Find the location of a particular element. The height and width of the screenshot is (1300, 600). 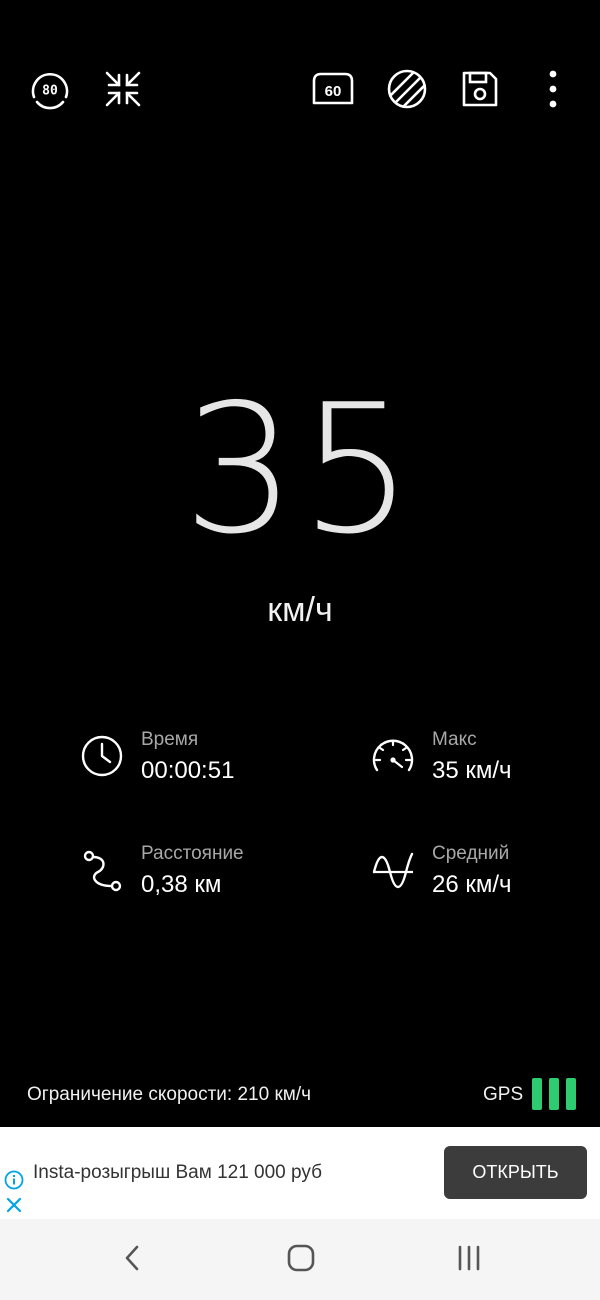

more-options-button is located at coordinates (553, 89).